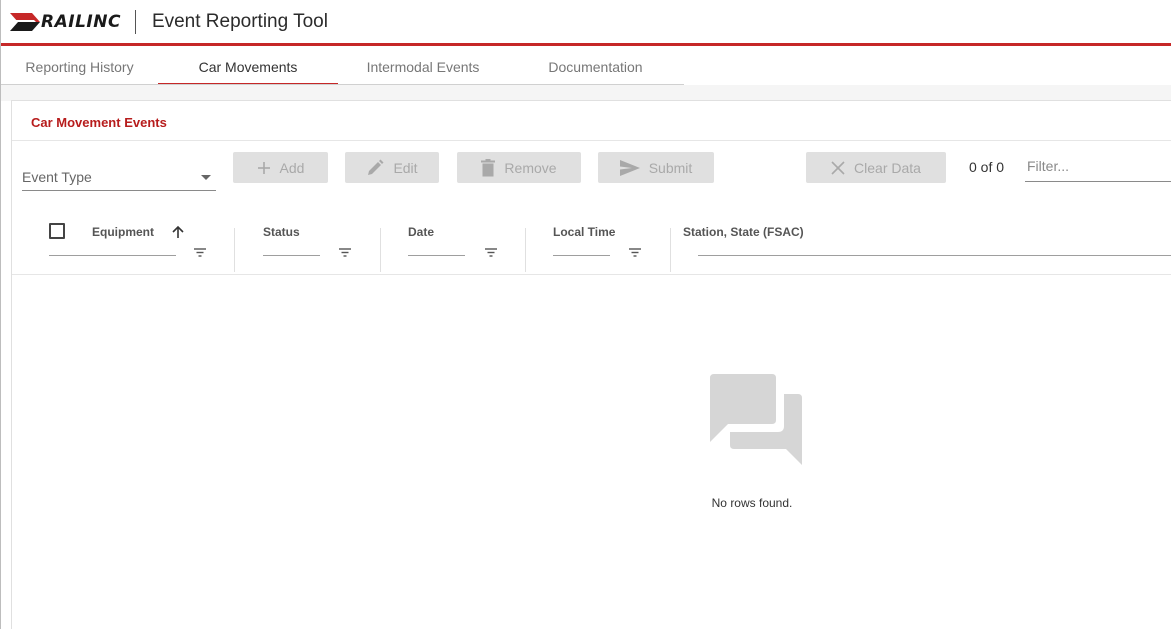 This screenshot has height=629, width=1171. Describe the element at coordinates (591, 121) in the screenshot. I see `panel-header: Car Movement Events` at that location.